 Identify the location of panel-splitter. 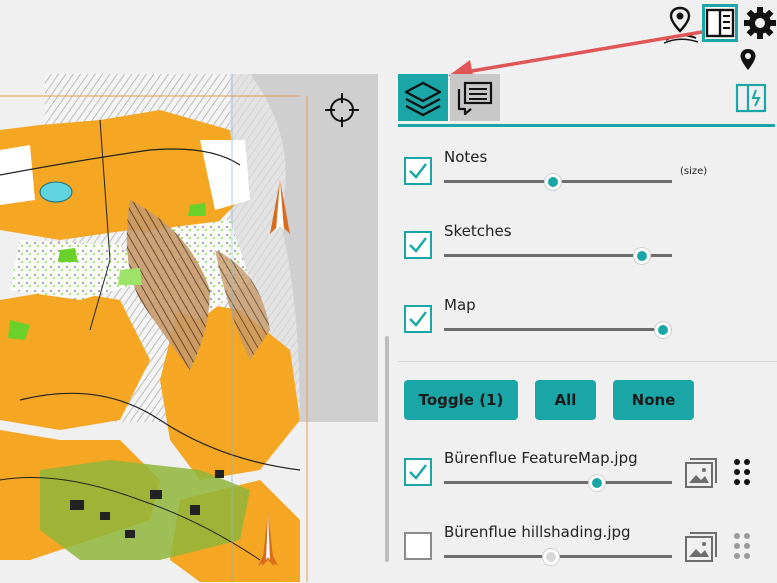
(387, 449).